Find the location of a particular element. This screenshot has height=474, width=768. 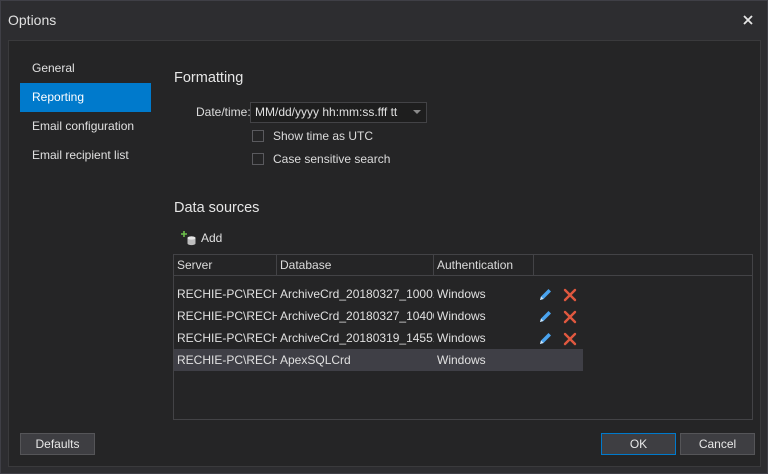

show-utc-label: Show time as UTC is located at coordinates (323, 136).